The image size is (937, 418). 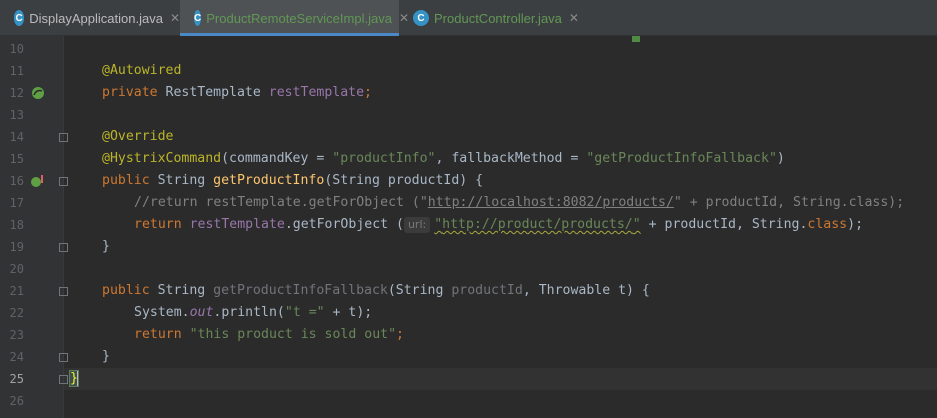 What do you see at coordinates (468, 313) in the screenshot?
I see `code-line: 22 System.out.println("t =" + t);` at bounding box center [468, 313].